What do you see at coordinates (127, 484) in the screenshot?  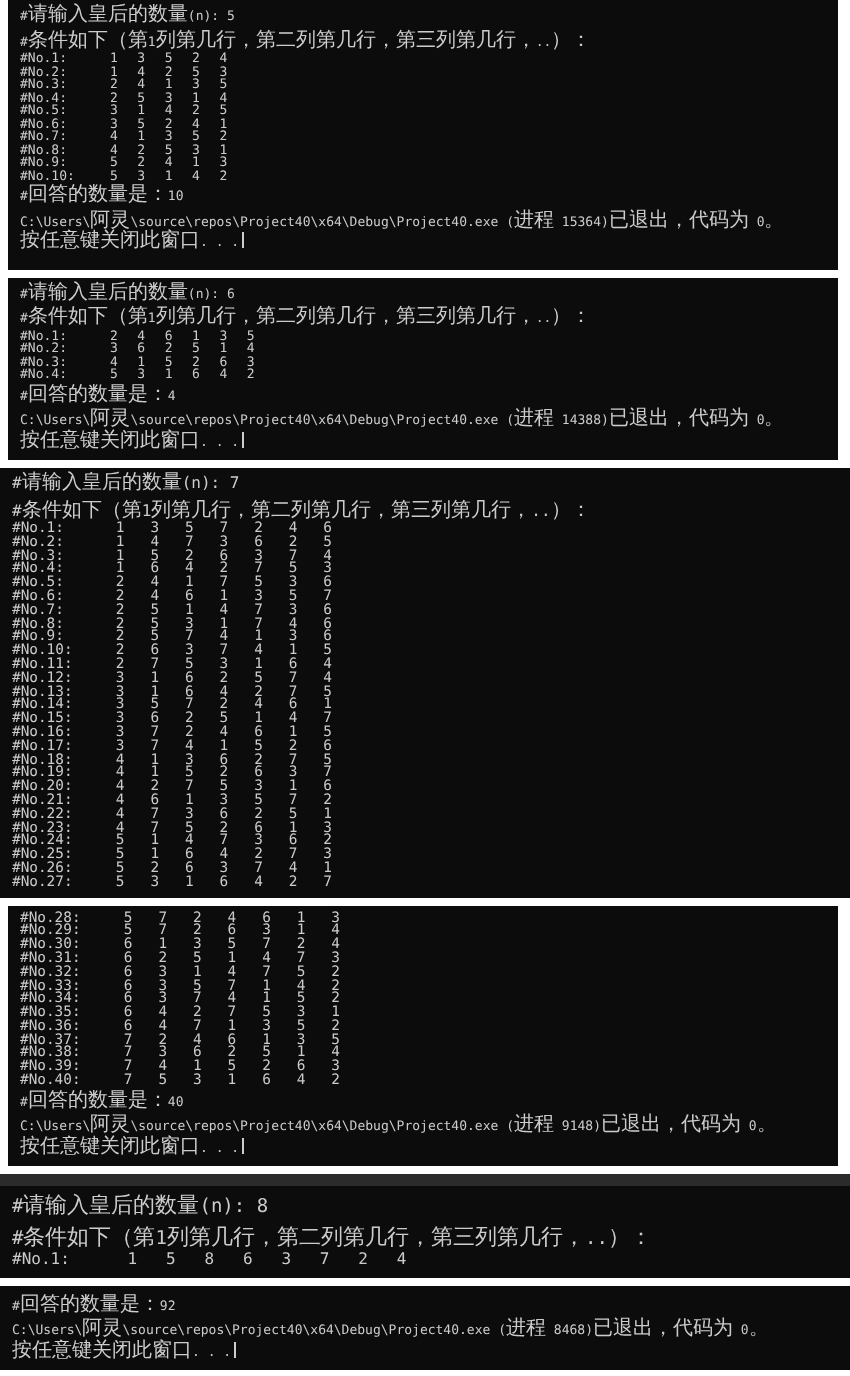 I see `input-prompt: #请输入皇后的数量(n): 7` at bounding box center [127, 484].